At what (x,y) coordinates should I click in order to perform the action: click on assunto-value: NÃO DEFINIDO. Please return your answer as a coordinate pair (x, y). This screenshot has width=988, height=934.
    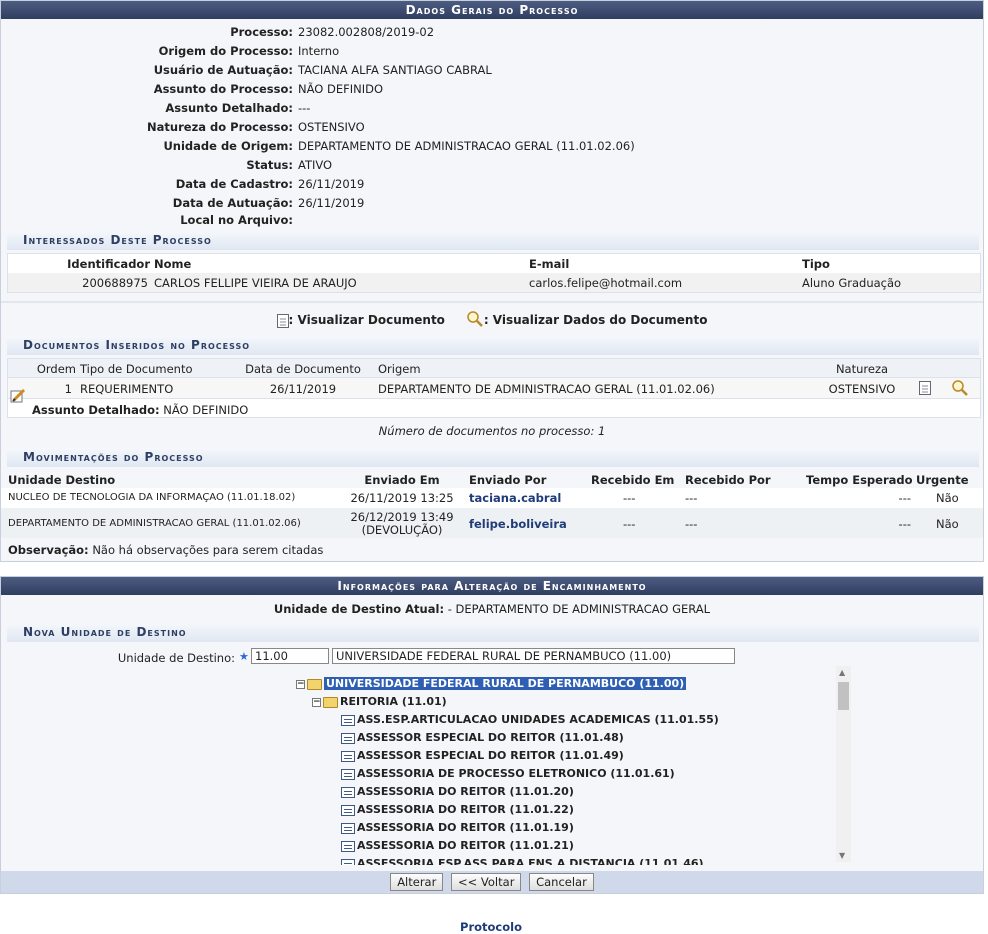
    Looking at the image, I should click on (206, 410).